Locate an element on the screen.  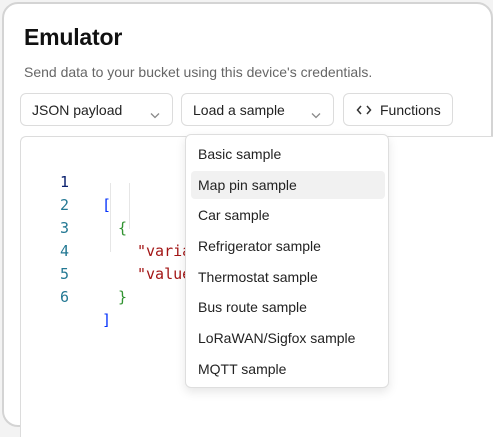
menu-item-lorawan-sigfox-sample: LoRaWAN/Sigfox sample is located at coordinates (288, 338).